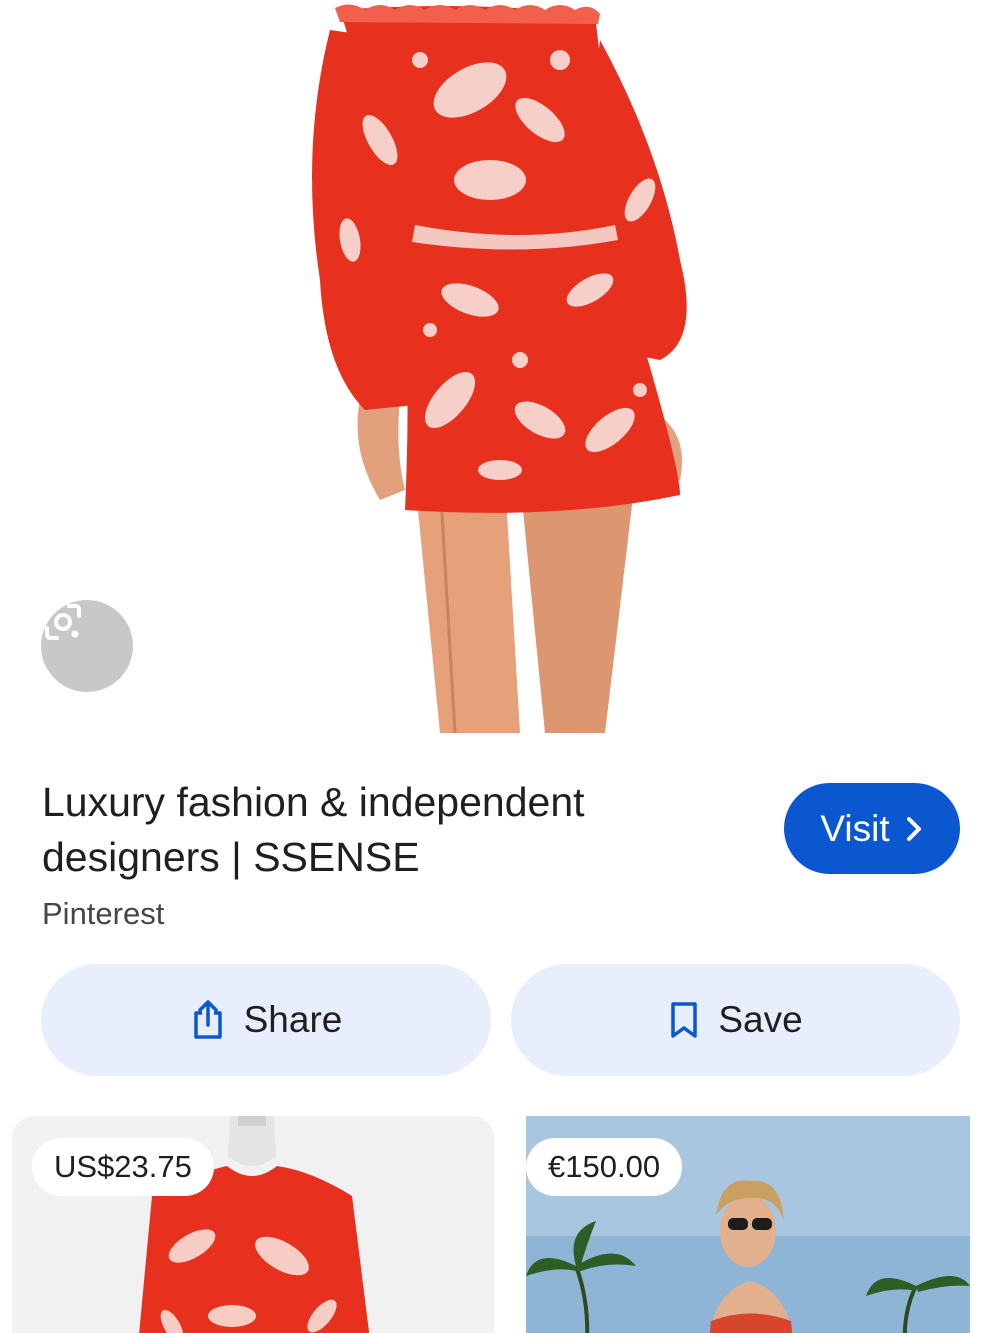 Image resolution: width=1000 pixels, height=1333 pixels. I want to click on related-result-card: US$23.75, so click(253, 1224).